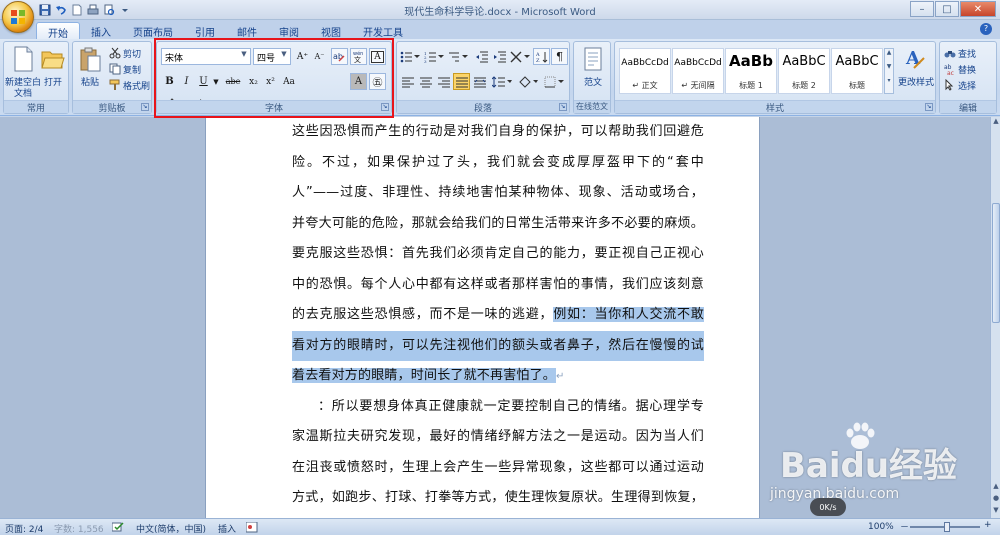 Image resolution: width=1000 pixels, height=535 pixels. What do you see at coordinates (205, 30) in the screenshot?
I see `tab-references: 引用` at bounding box center [205, 30].